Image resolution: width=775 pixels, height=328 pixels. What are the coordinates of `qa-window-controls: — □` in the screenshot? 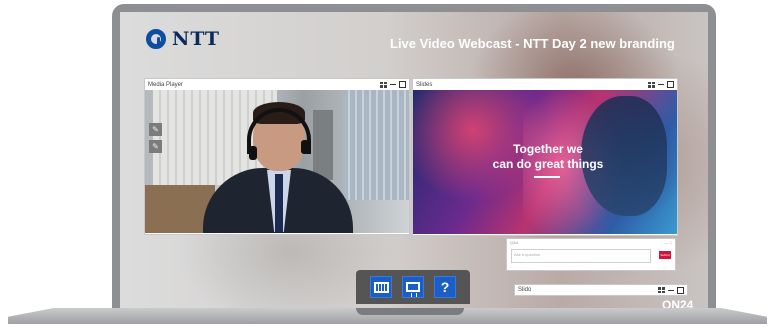 It's located at (668, 243).